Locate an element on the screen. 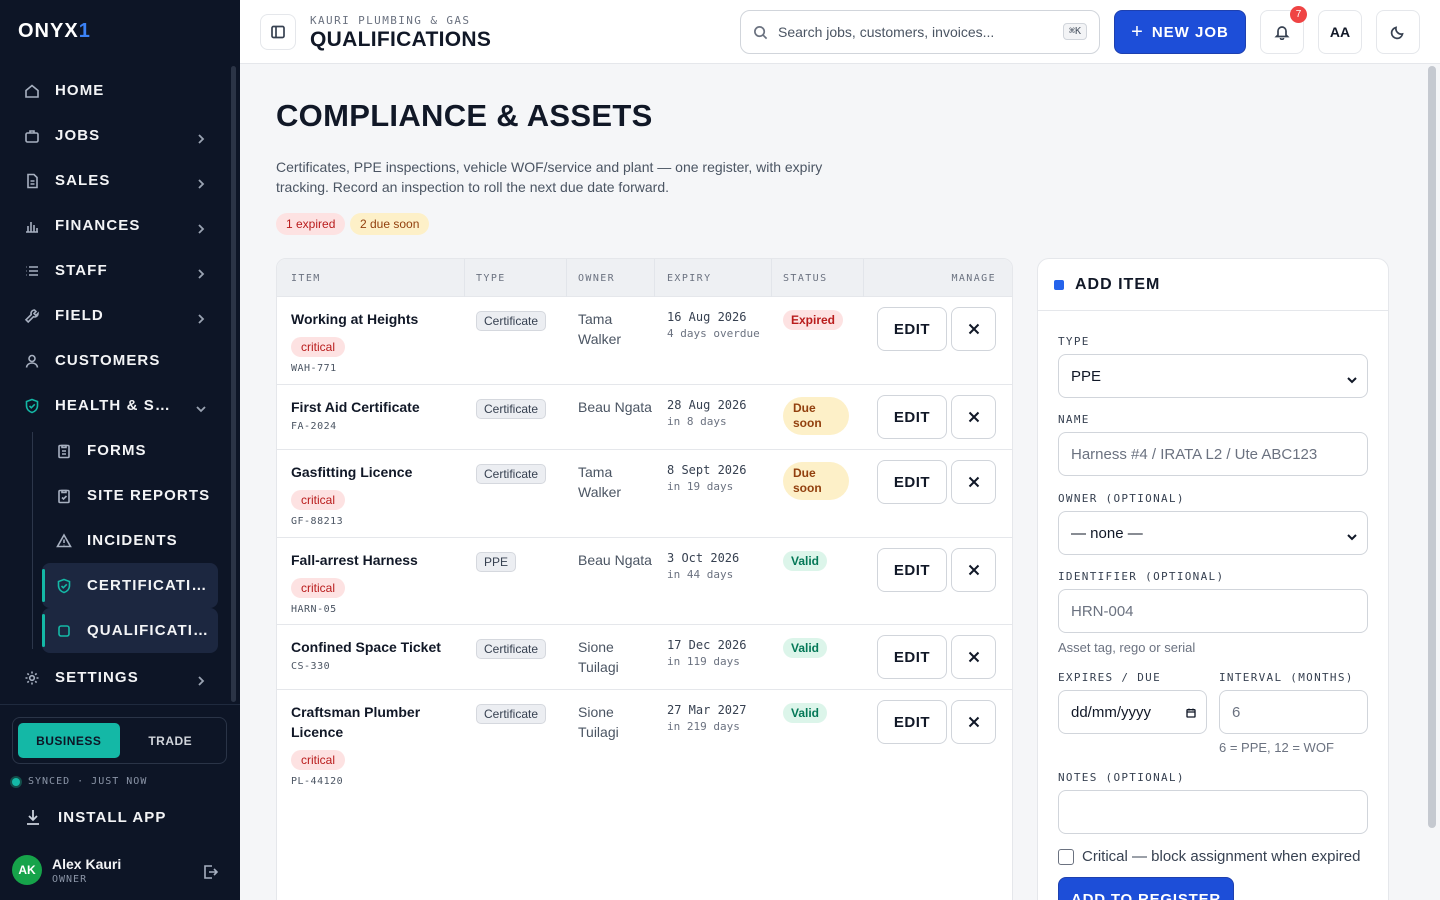 Image resolution: width=1440 pixels, height=900 pixels. sidebar-panel-icon is located at coordinates (278, 32).